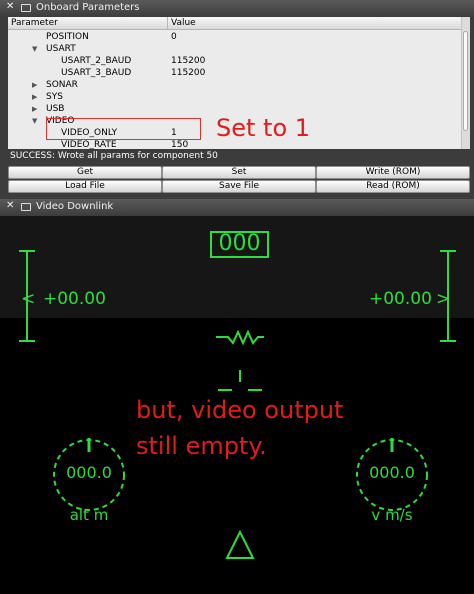 The image size is (474, 594). What do you see at coordinates (237, 8) in the screenshot?
I see `onboard-parameters-header: ✕ Onboard Parameters` at bounding box center [237, 8].